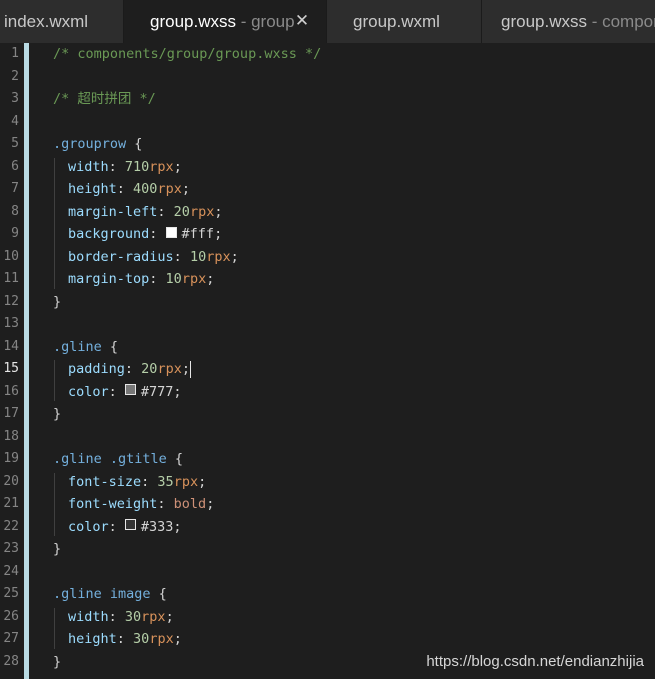 This screenshot has height=679, width=655. I want to click on code-token: 20, so click(149, 369).